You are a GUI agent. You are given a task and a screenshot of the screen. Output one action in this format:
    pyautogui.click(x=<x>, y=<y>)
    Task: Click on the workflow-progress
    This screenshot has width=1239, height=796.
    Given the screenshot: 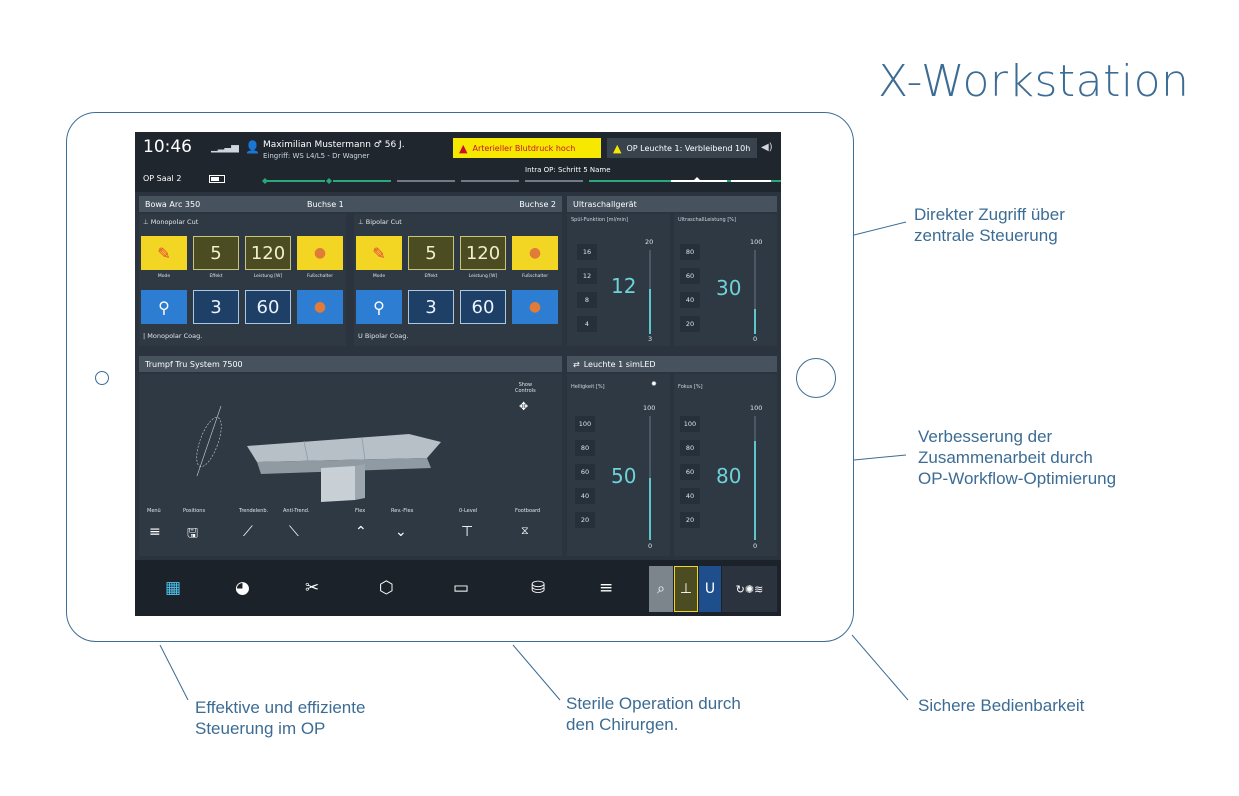 What is the action you would take?
    pyautogui.click(x=521, y=181)
    